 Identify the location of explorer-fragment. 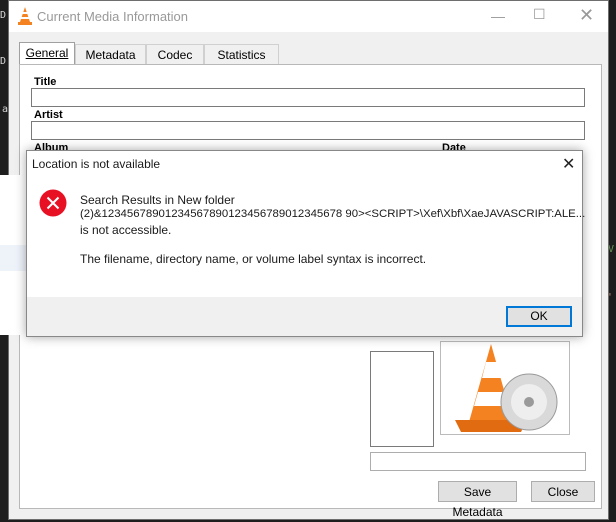
(13, 255).